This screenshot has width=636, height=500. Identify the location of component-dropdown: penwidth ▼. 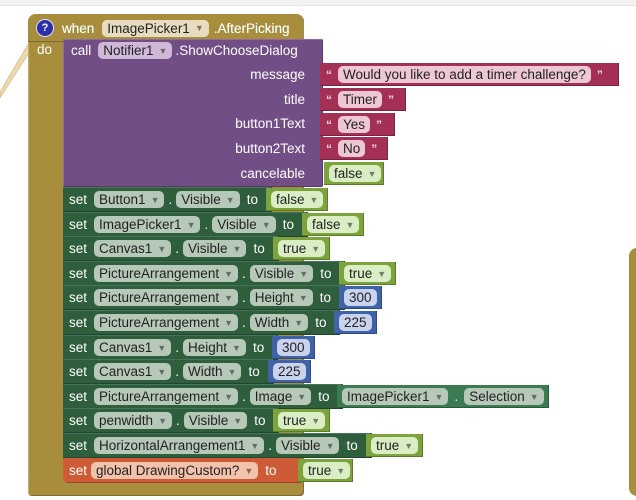
(133, 420).